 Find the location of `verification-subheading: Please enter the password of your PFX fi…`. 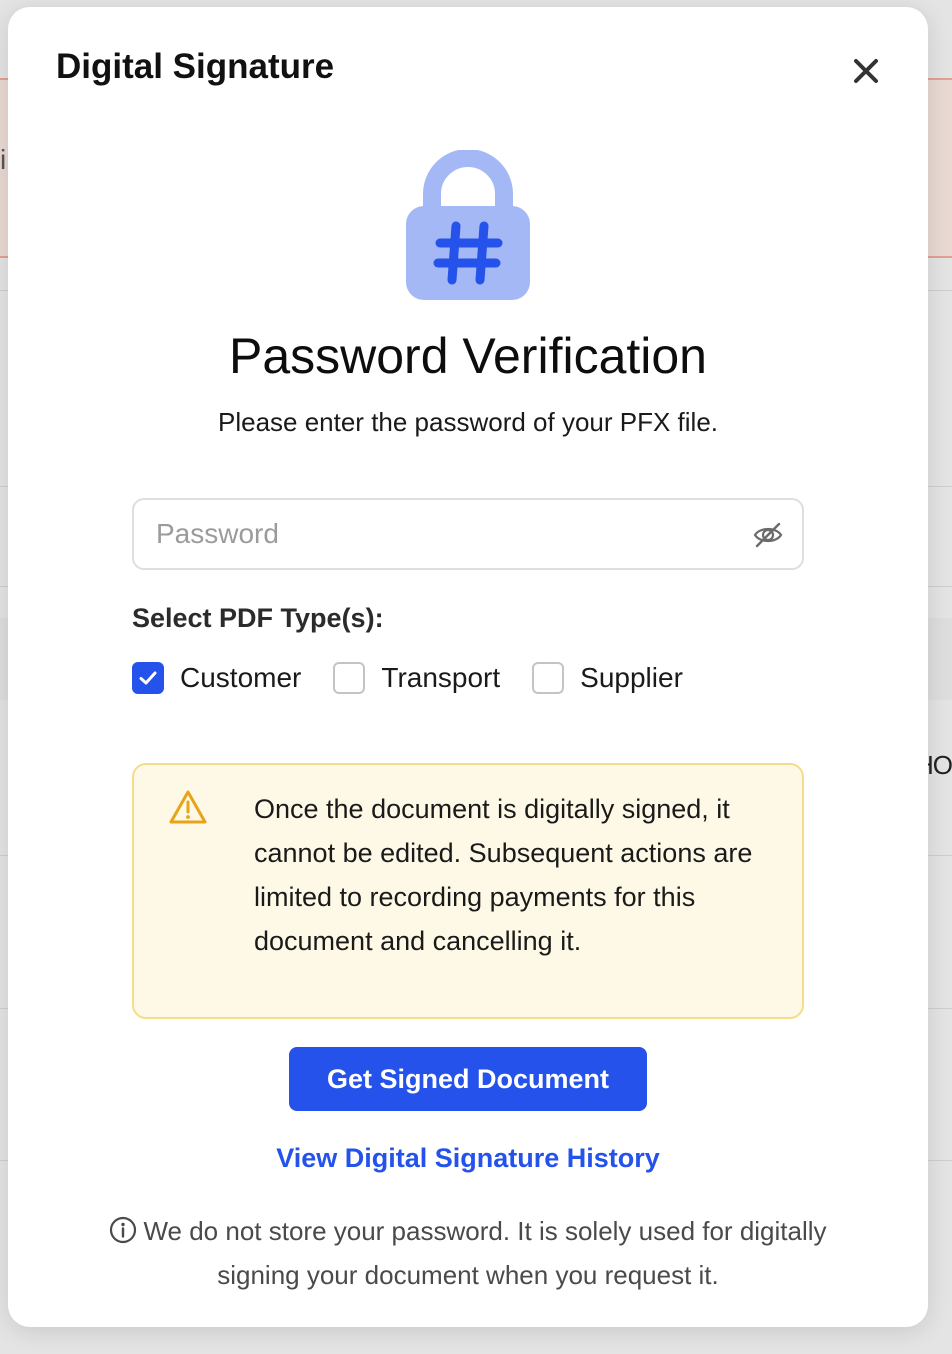

verification-subheading: Please enter the password of your PFX fi… is located at coordinates (468, 422).